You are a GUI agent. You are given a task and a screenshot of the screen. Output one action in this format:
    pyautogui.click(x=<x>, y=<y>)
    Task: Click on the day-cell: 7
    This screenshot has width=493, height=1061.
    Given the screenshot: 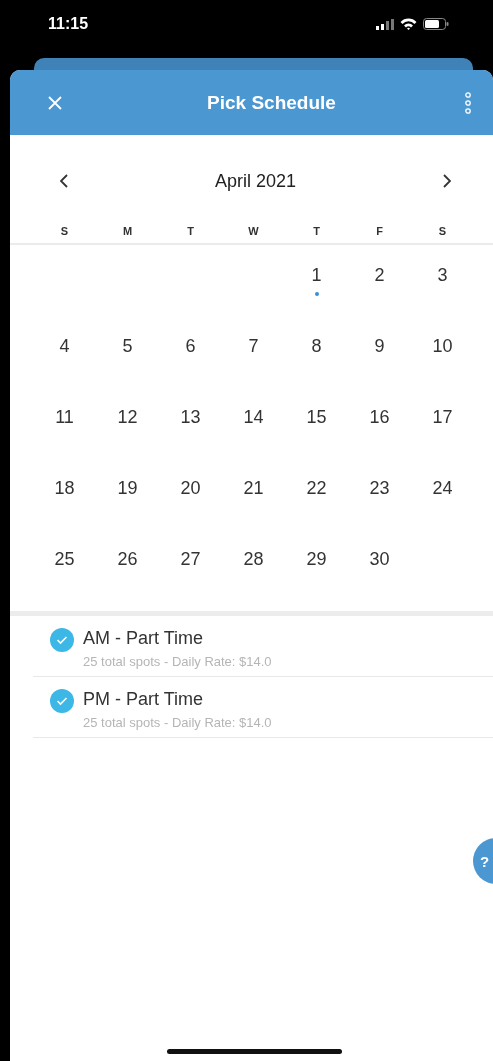 What is the action you would take?
    pyautogui.click(x=253, y=346)
    